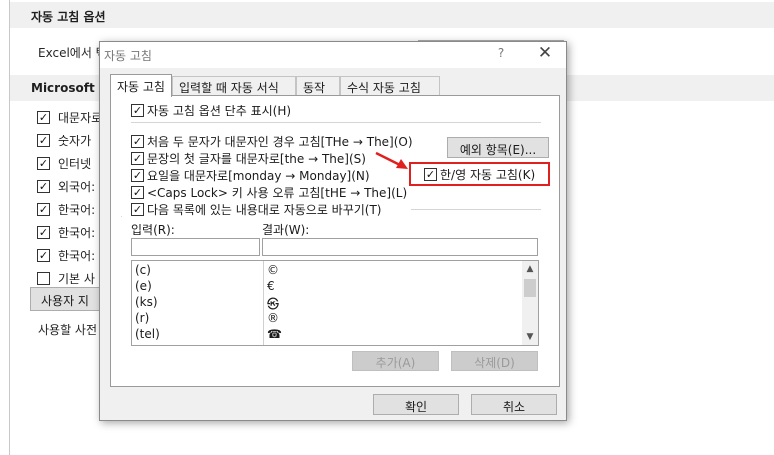  Describe the element at coordinates (234, 86) in the screenshot. I see `tab-autoformat-as-you-type: 입력할 때 자동 서식` at that location.